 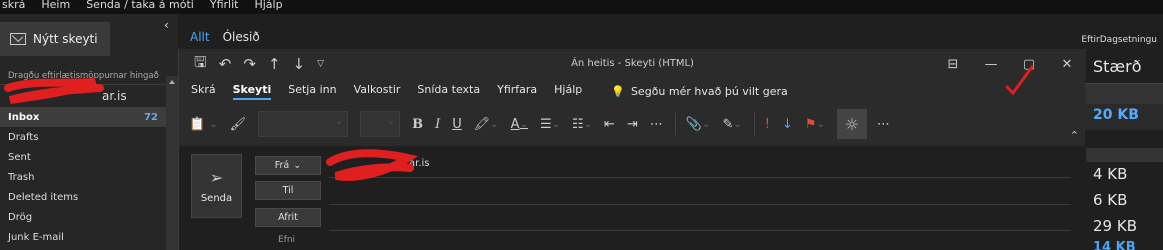 I want to click on menu-home: Heim, so click(x=55, y=7).